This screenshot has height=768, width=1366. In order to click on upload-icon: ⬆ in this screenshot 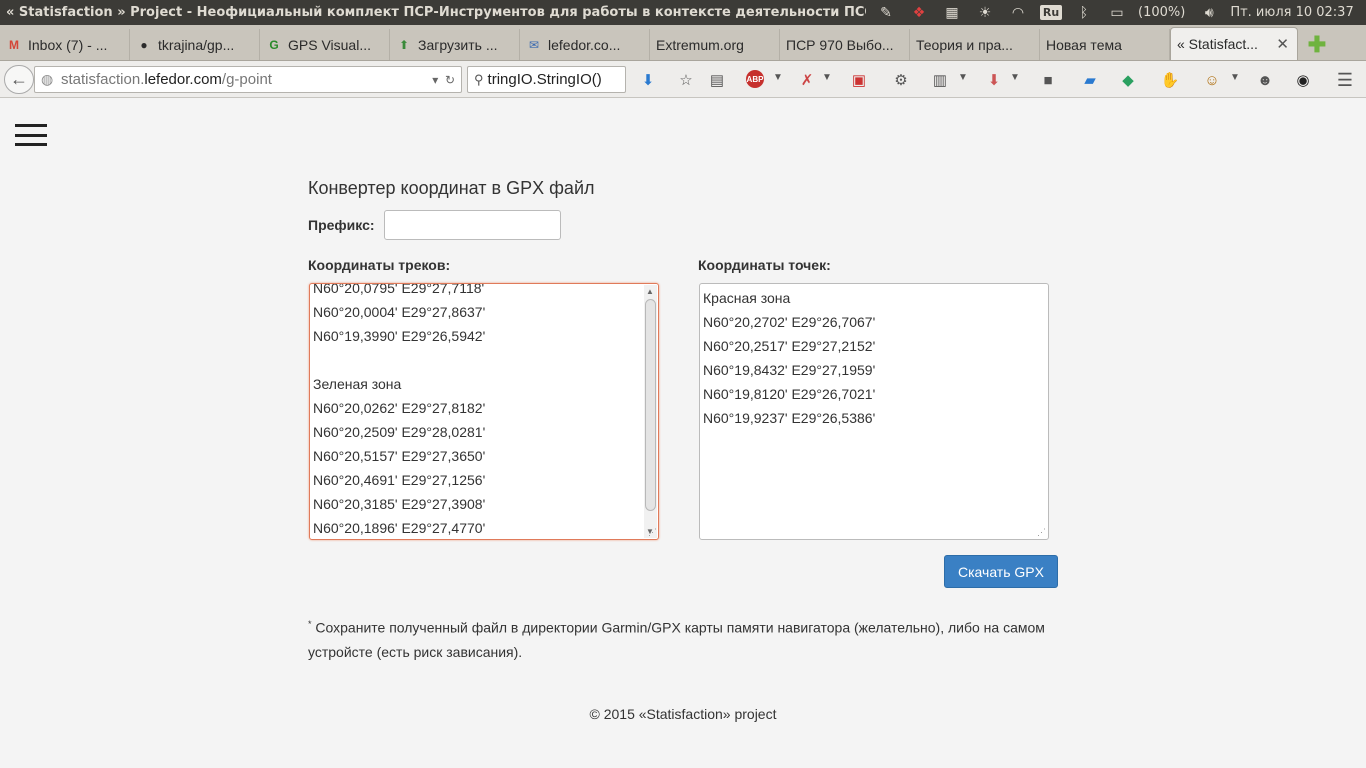, I will do `click(404, 44)`.